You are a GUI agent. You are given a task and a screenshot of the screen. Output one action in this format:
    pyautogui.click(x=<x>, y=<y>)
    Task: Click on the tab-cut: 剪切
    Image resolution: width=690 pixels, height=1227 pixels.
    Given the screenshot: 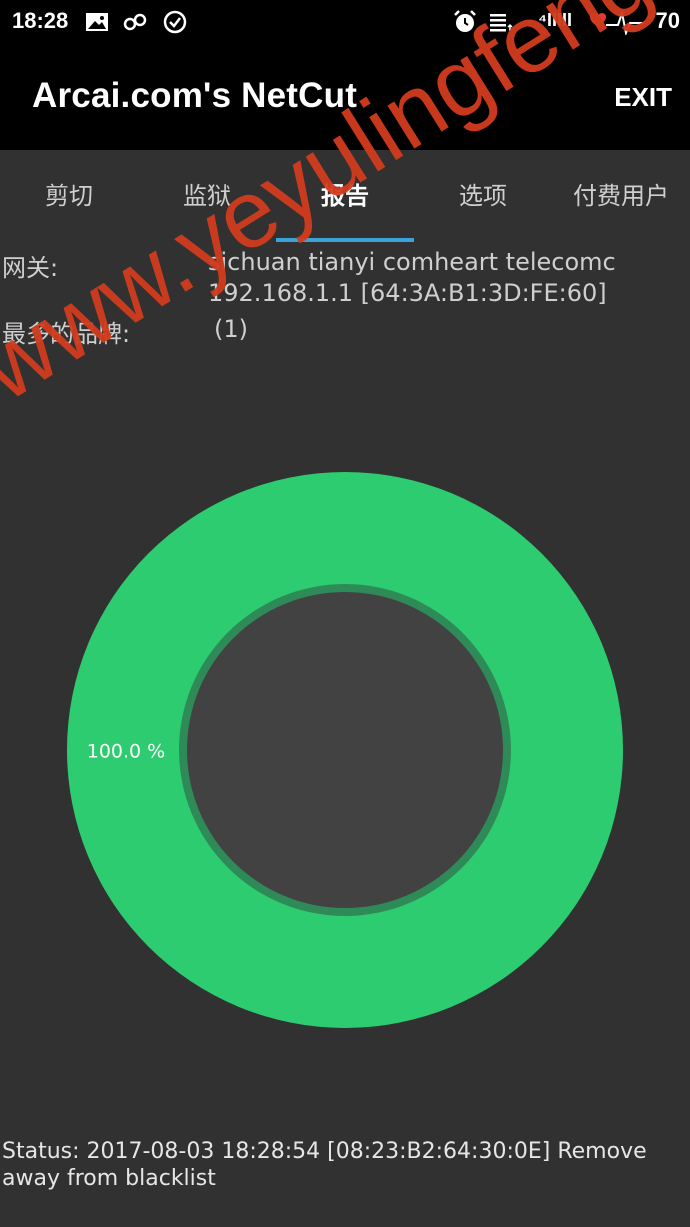 What is the action you would take?
    pyautogui.click(x=69, y=196)
    